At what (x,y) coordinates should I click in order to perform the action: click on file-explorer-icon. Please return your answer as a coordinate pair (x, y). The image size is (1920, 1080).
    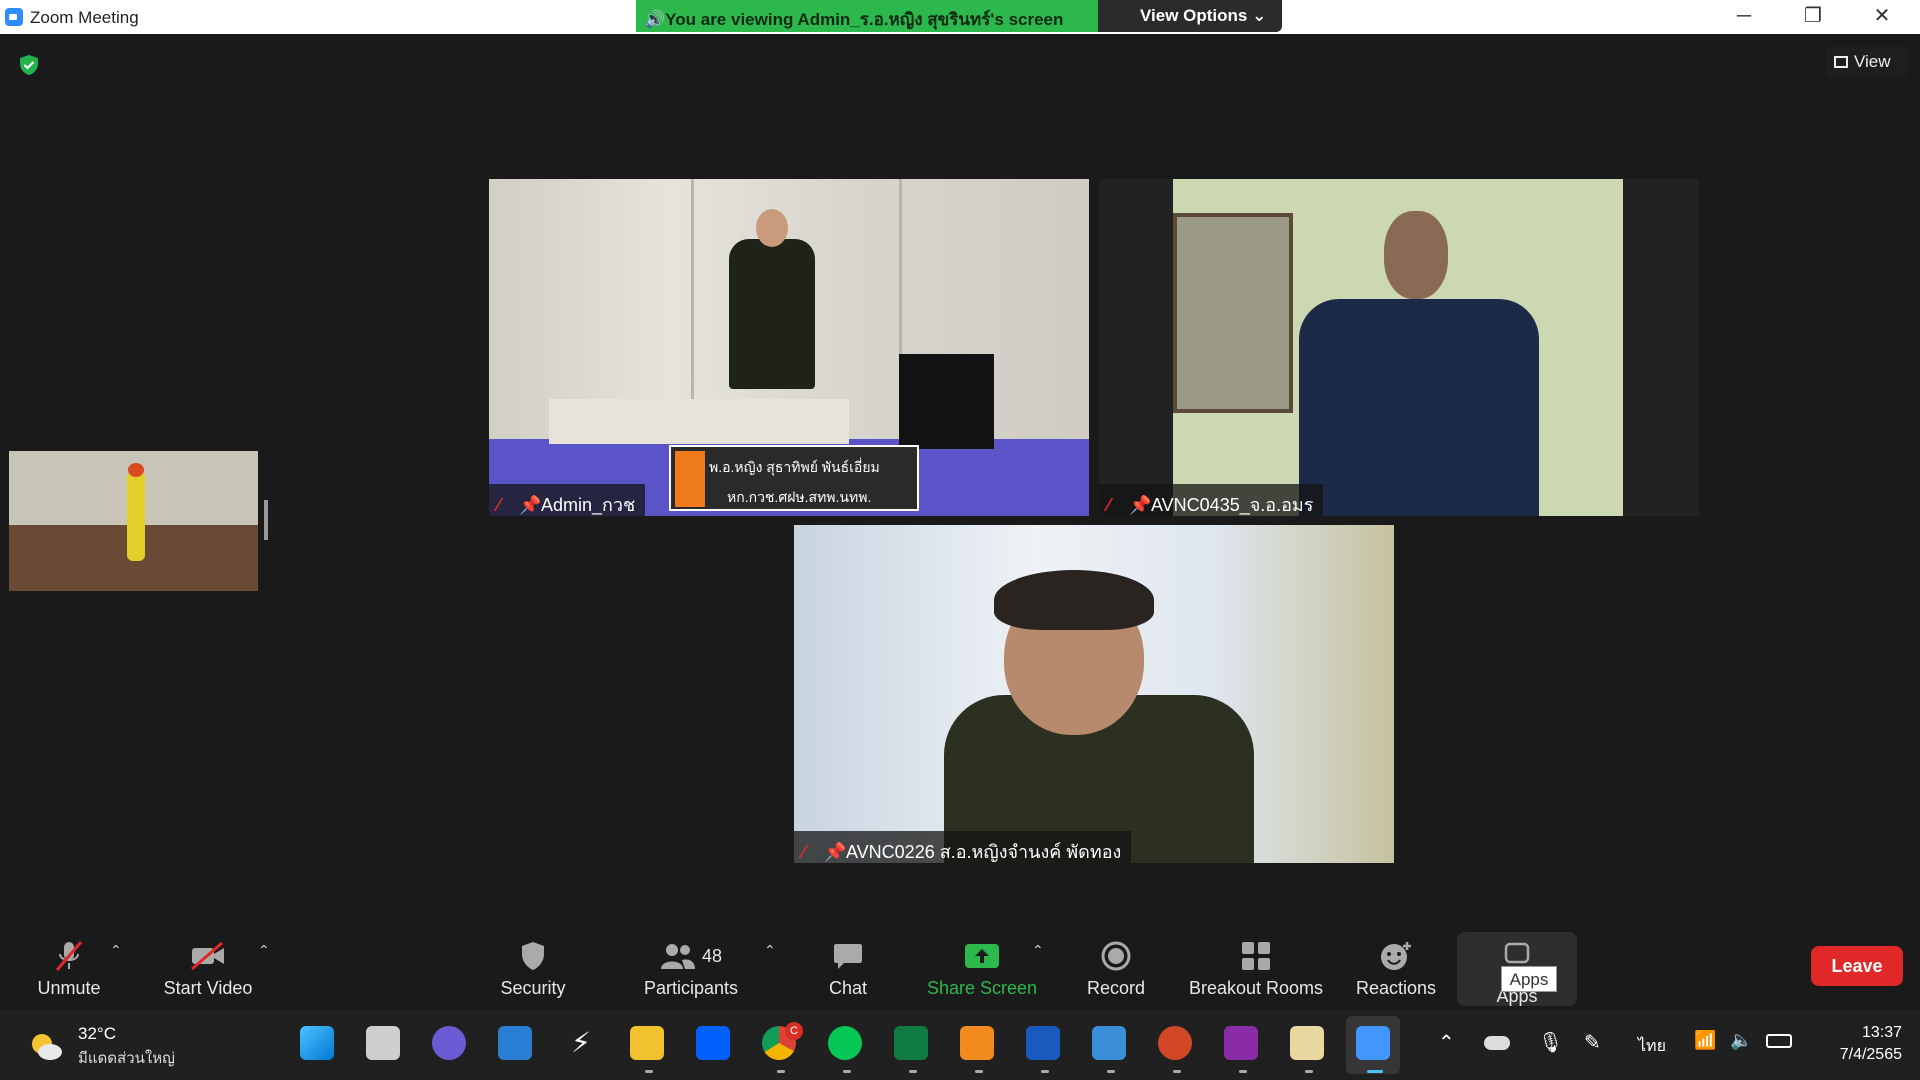
    Looking at the image, I should click on (647, 1043).